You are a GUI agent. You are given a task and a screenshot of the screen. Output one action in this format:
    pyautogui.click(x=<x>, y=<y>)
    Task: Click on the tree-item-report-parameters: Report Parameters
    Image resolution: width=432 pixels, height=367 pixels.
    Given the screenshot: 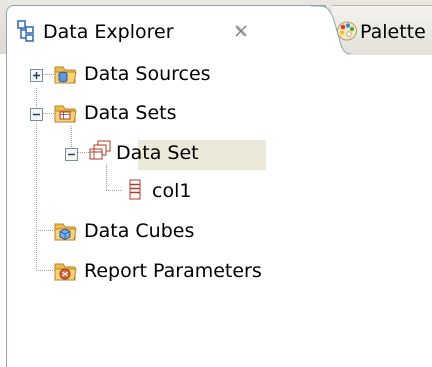 What is the action you would take?
    pyautogui.click(x=204, y=271)
    